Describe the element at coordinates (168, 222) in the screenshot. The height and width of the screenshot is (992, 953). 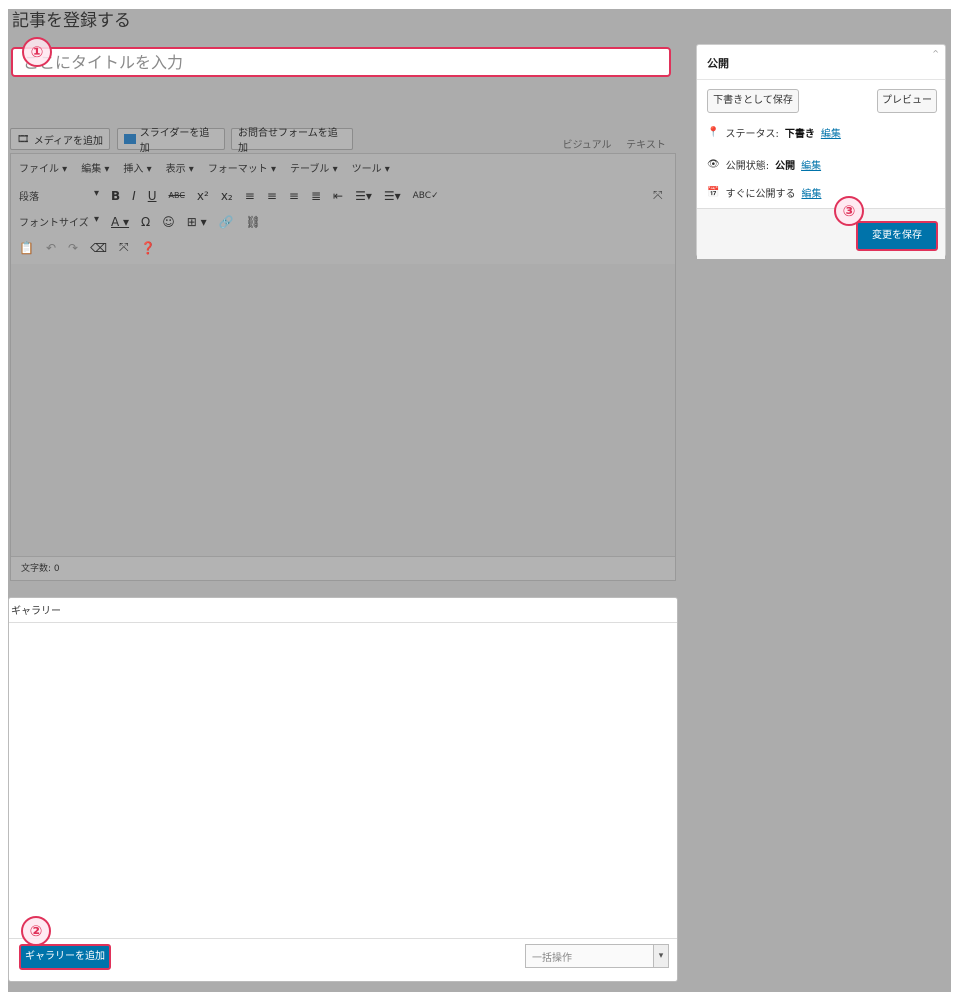
I see `emoji-icon: ☺` at that location.